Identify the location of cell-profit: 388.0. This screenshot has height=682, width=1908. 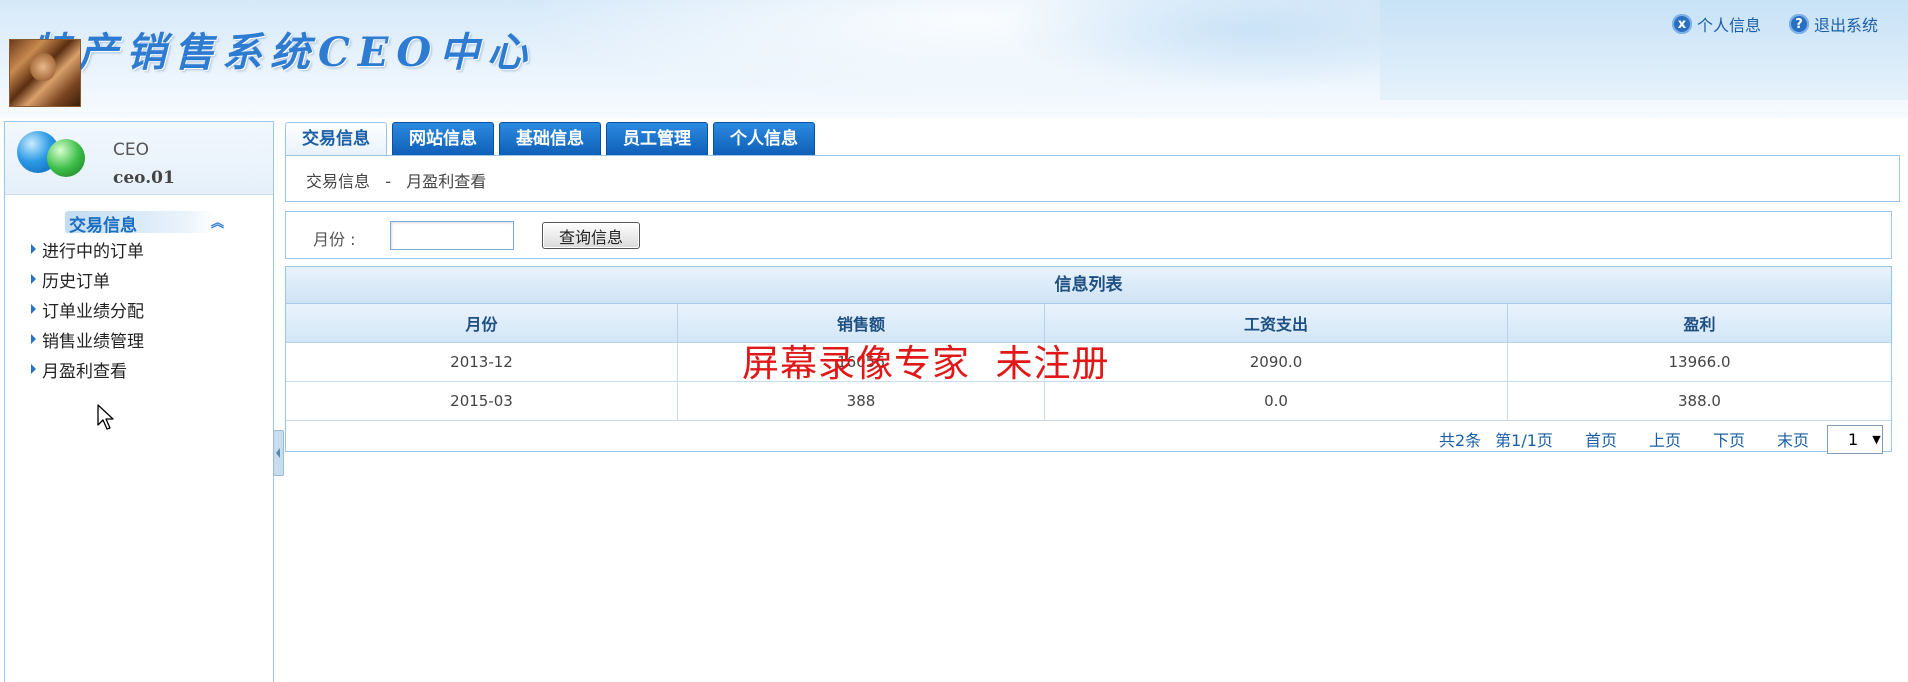
(1699, 401).